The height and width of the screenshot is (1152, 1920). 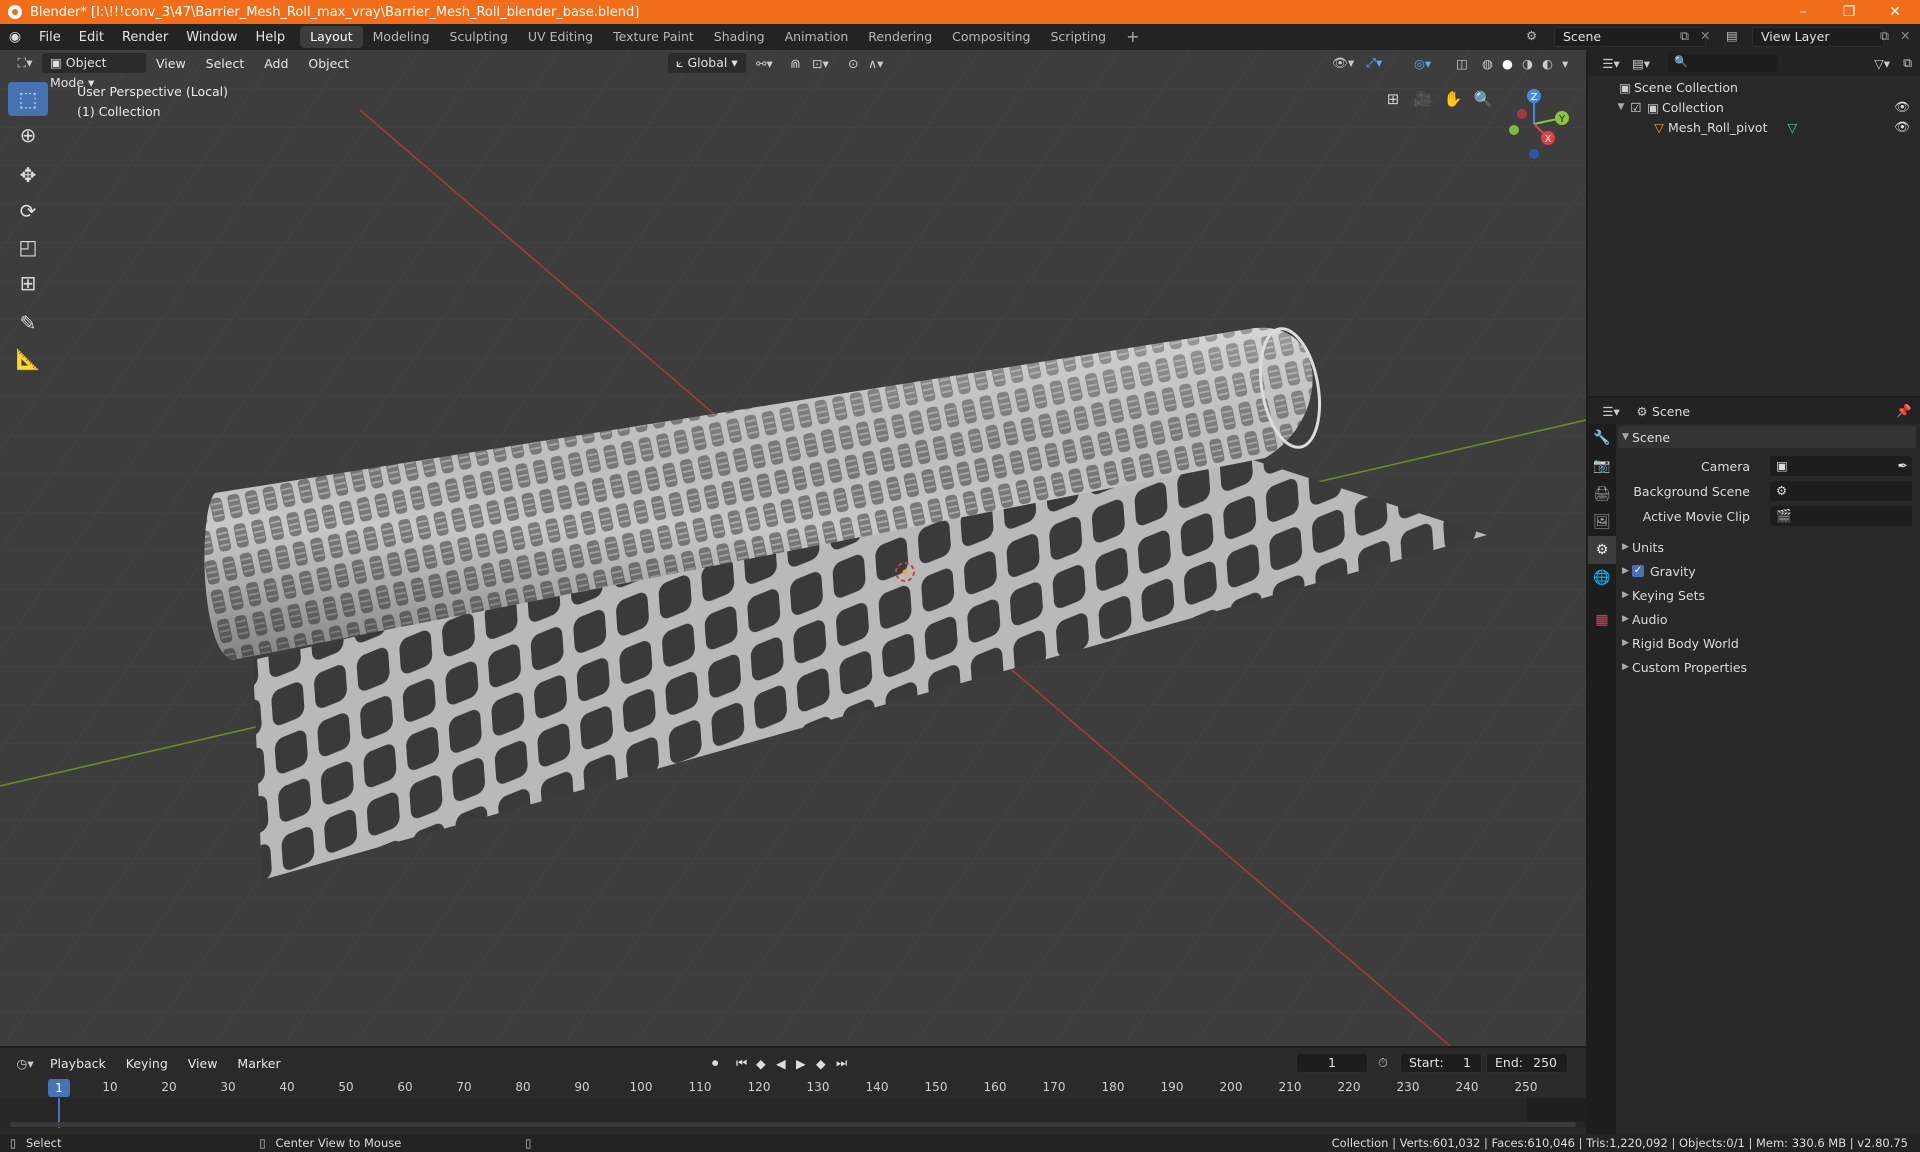 I want to click on pivot-point-icon: ⚯▾, so click(x=764, y=63).